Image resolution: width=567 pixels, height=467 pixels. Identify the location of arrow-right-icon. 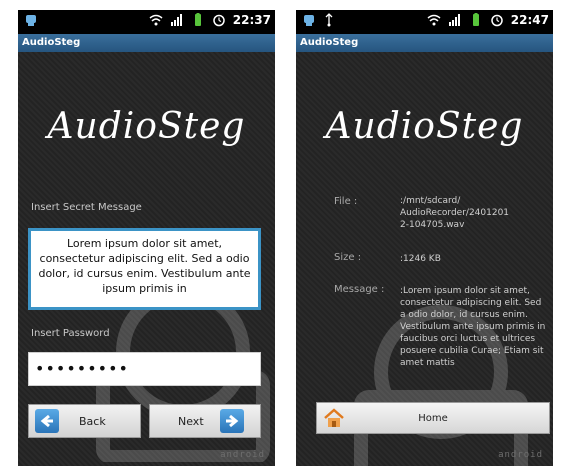
(231, 421).